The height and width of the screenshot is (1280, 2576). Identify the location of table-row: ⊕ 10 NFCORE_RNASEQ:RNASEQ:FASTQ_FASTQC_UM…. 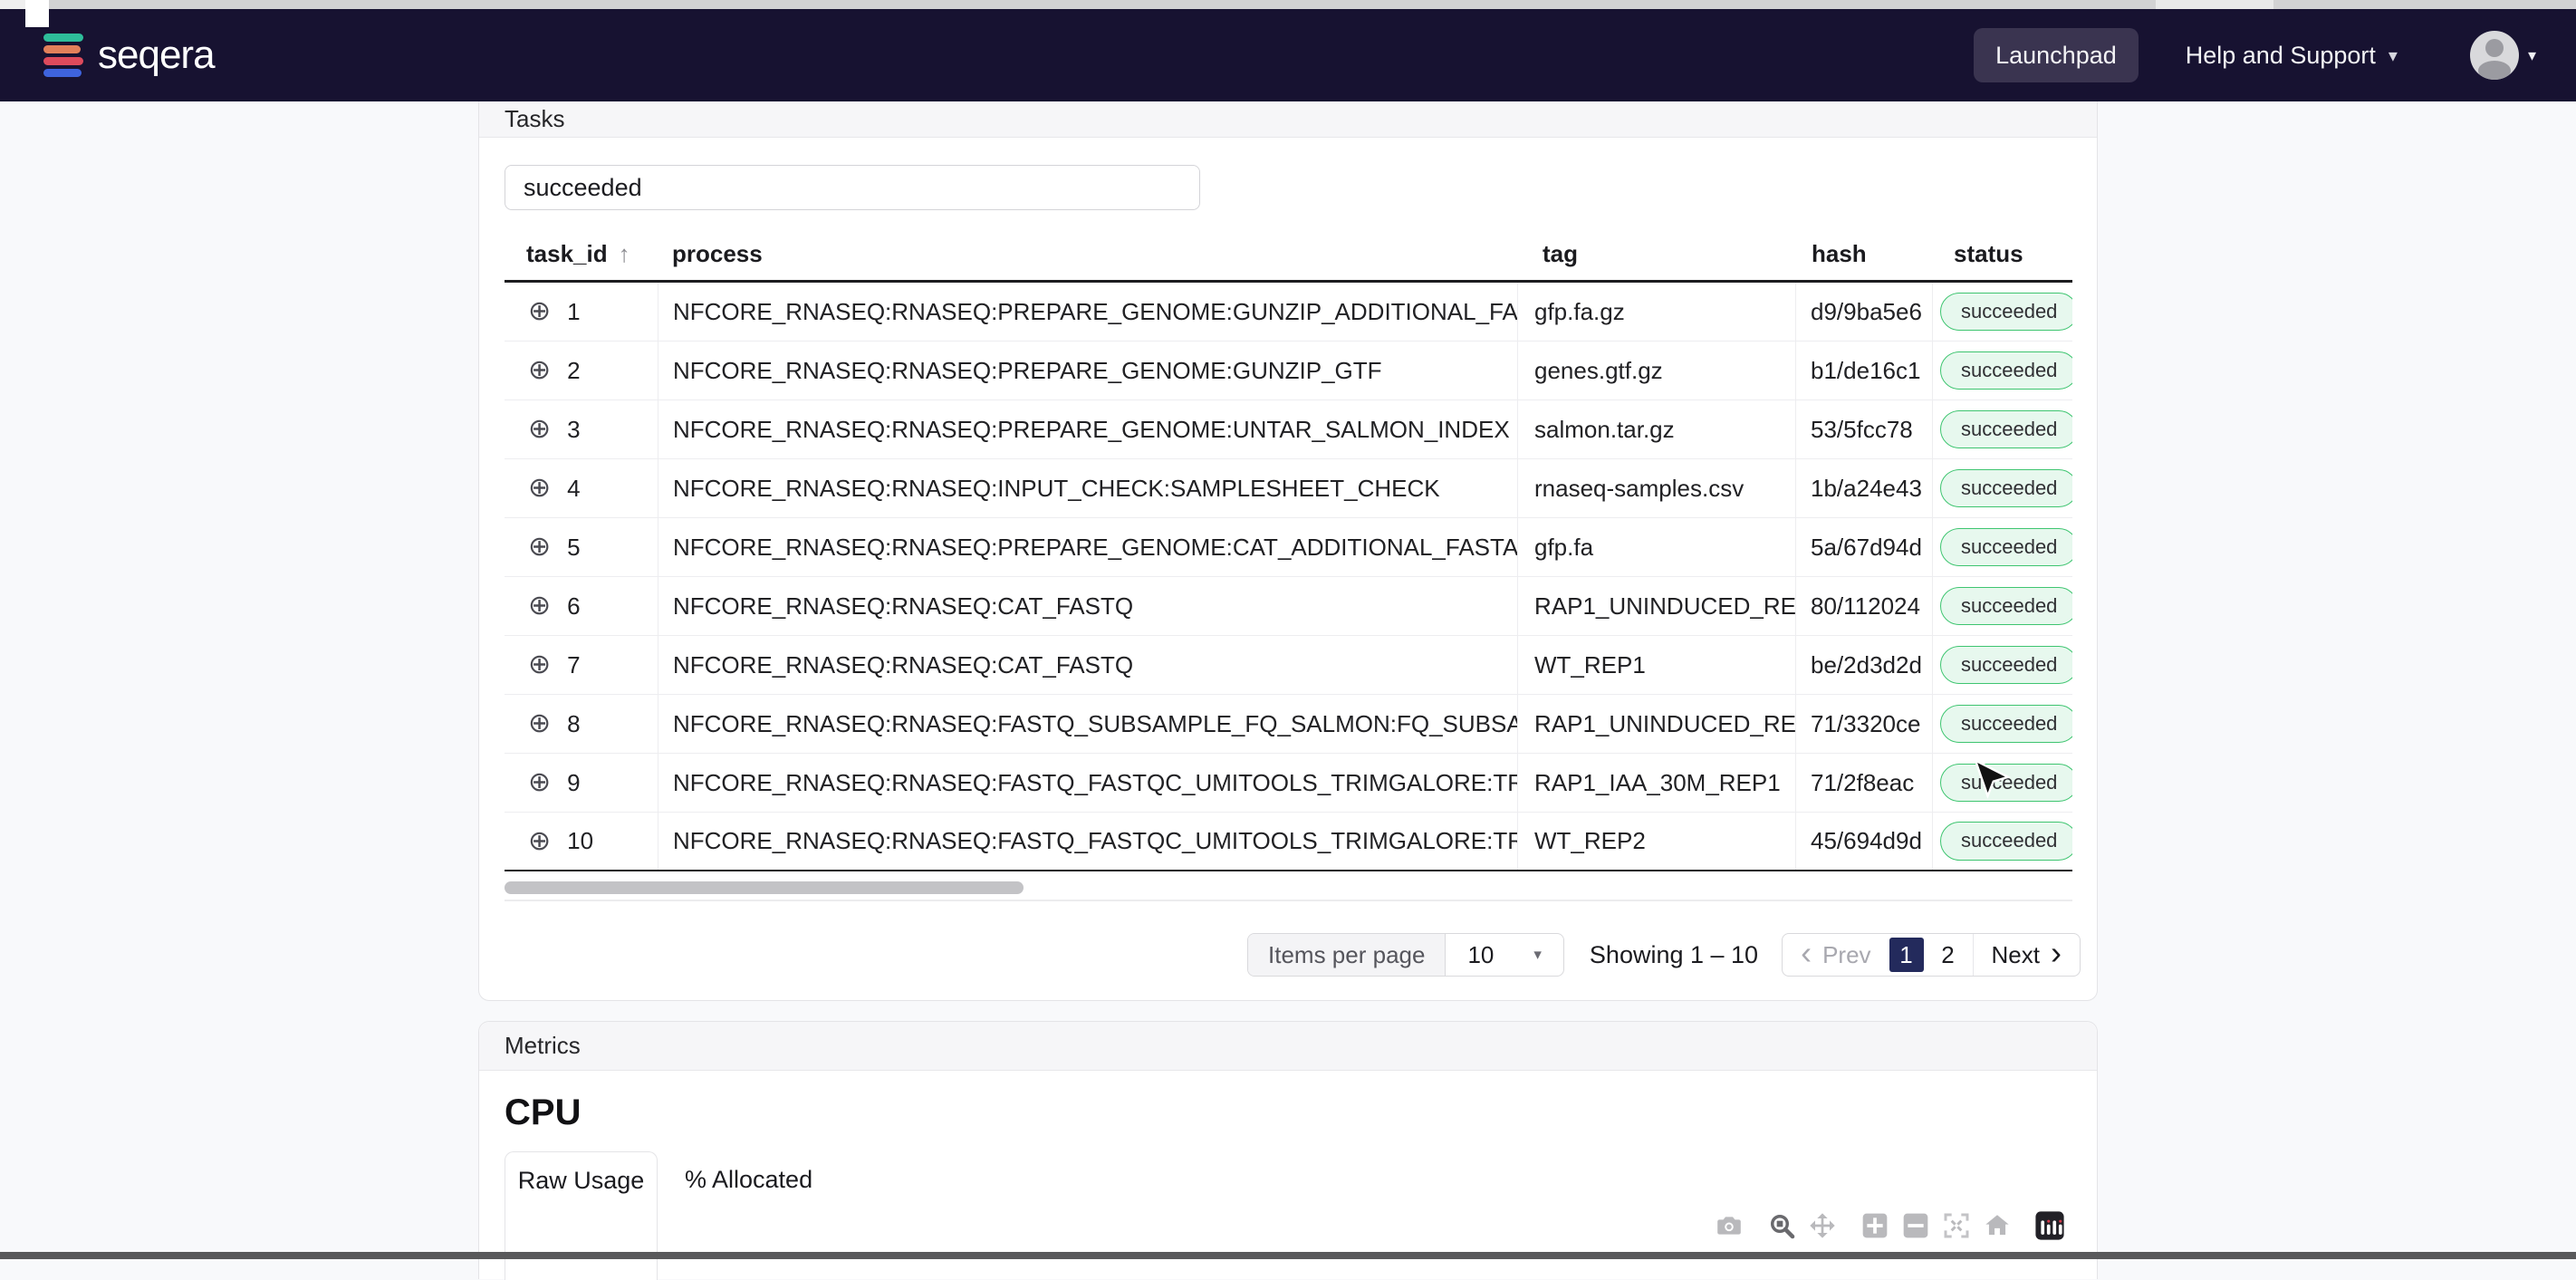
(1288, 842).